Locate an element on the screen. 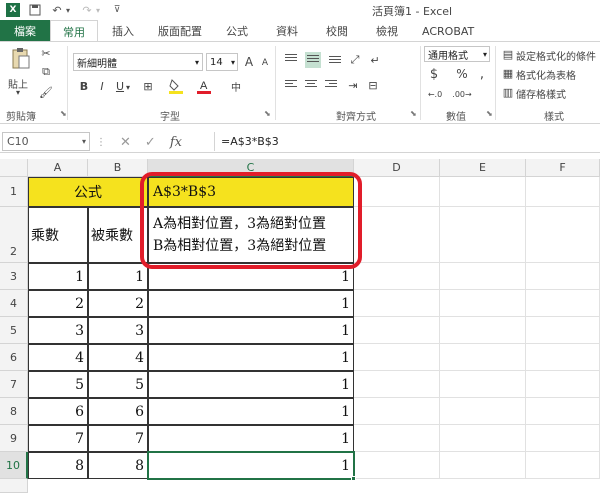  percent-icon: % is located at coordinates (462, 74).